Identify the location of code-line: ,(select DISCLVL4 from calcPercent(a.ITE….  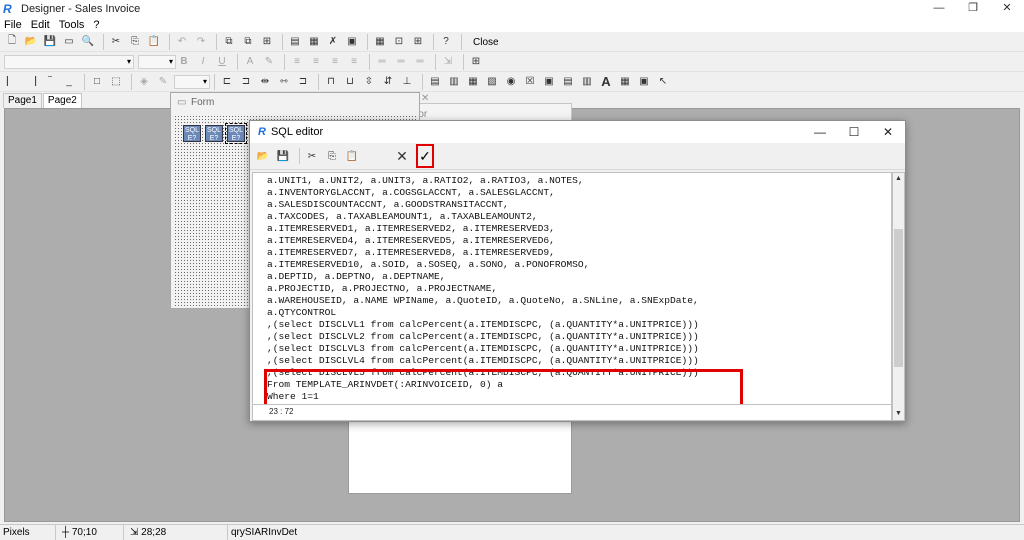
(483, 360).